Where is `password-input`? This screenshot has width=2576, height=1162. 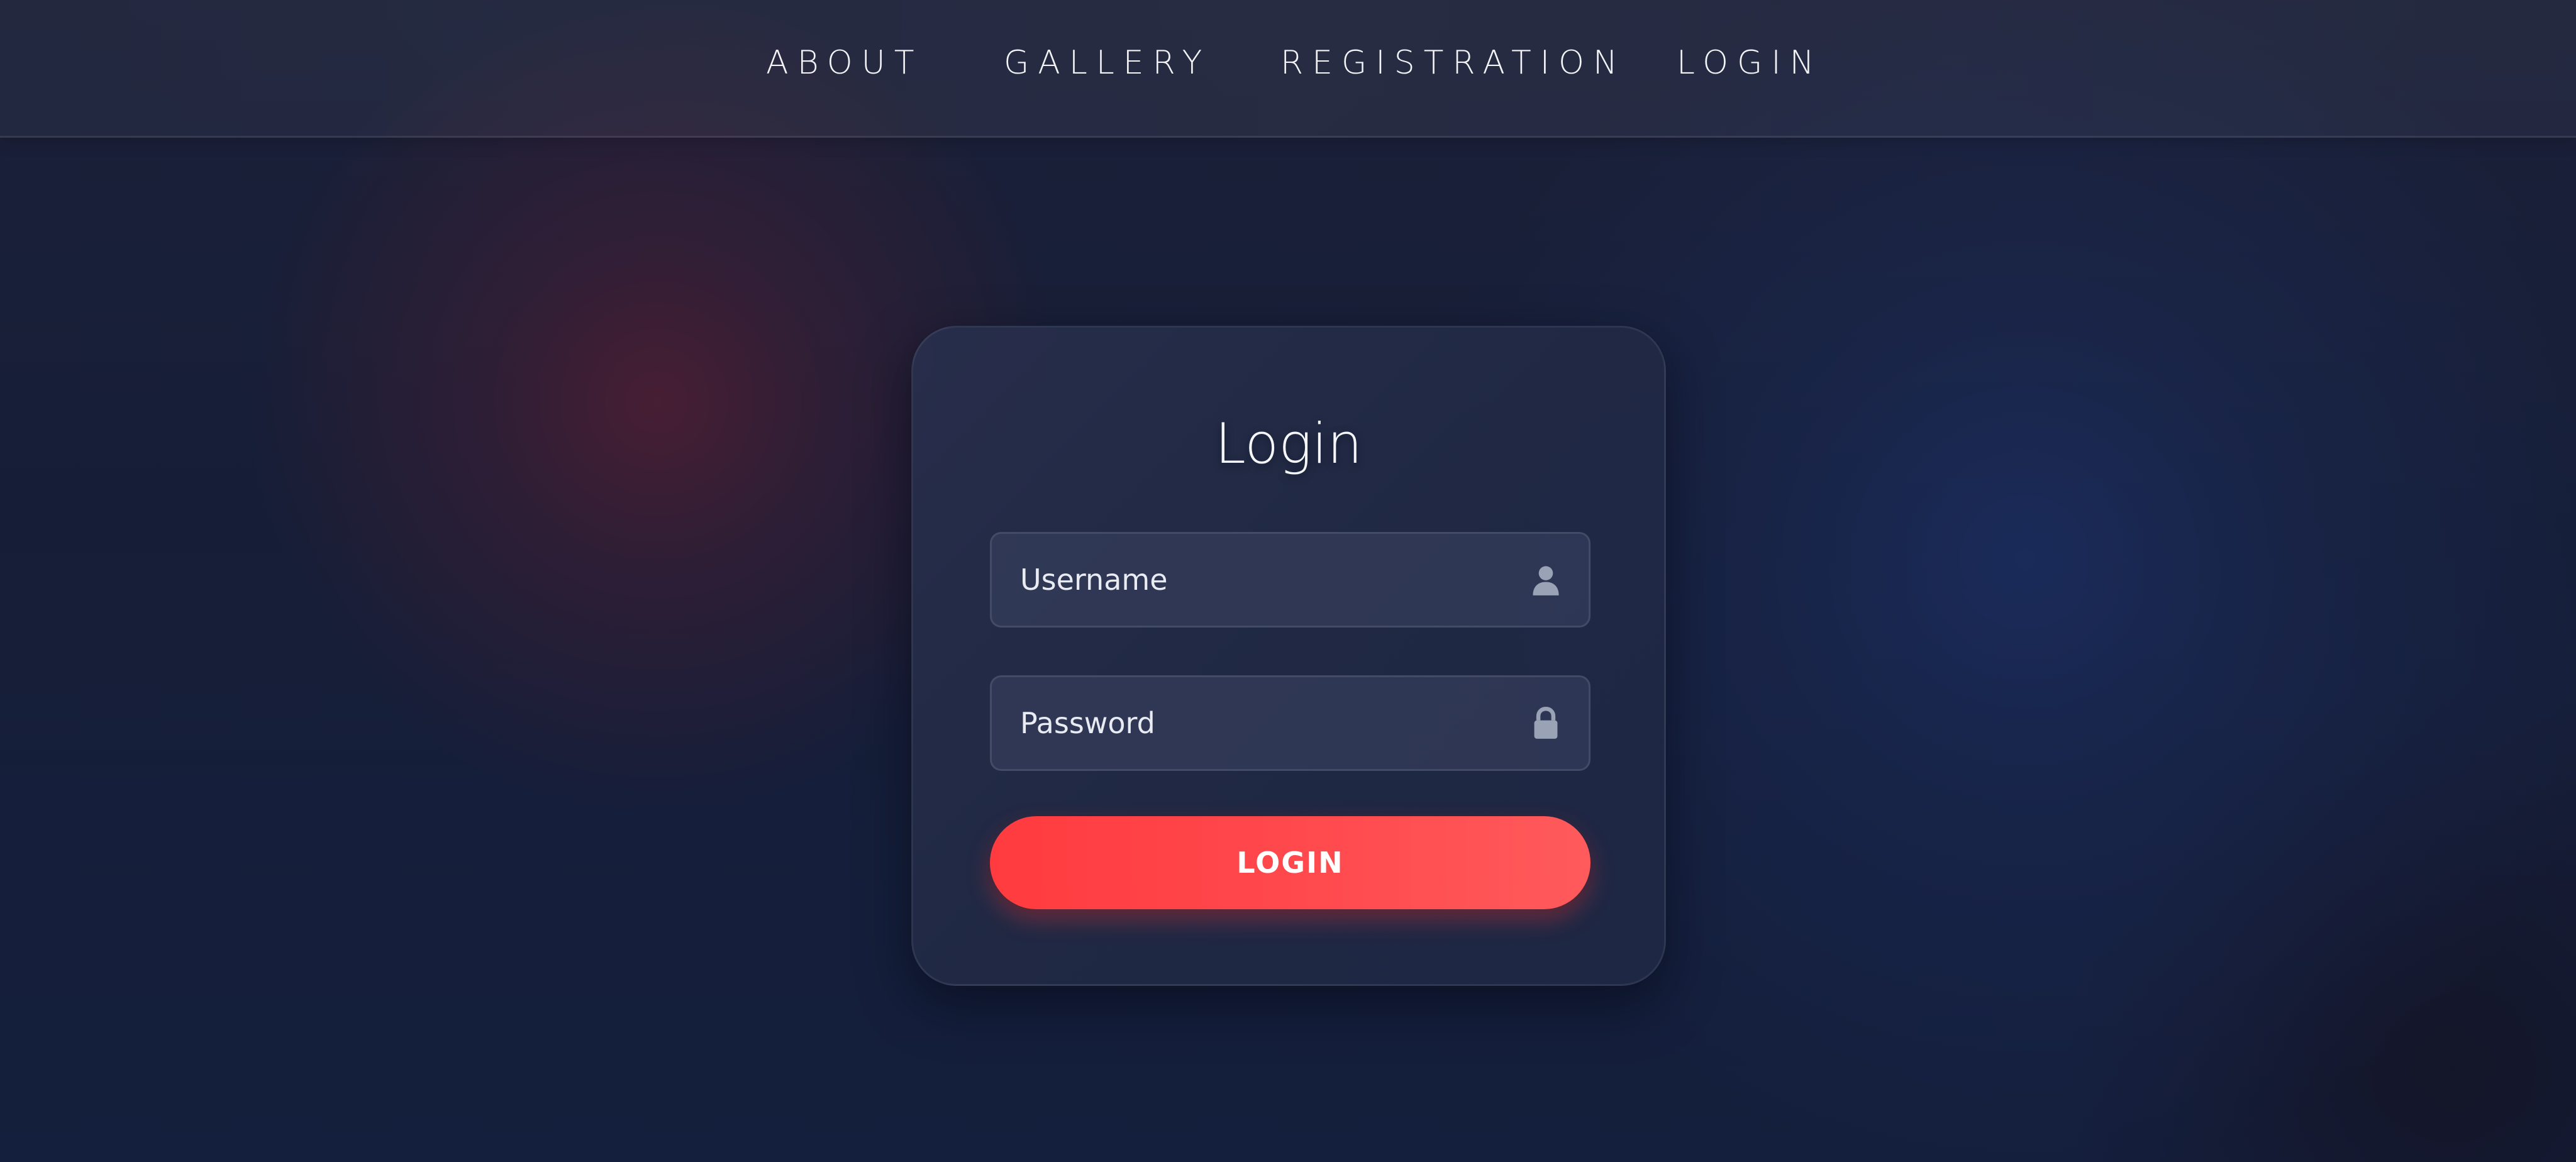 password-input is located at coordinates (1290, 723).